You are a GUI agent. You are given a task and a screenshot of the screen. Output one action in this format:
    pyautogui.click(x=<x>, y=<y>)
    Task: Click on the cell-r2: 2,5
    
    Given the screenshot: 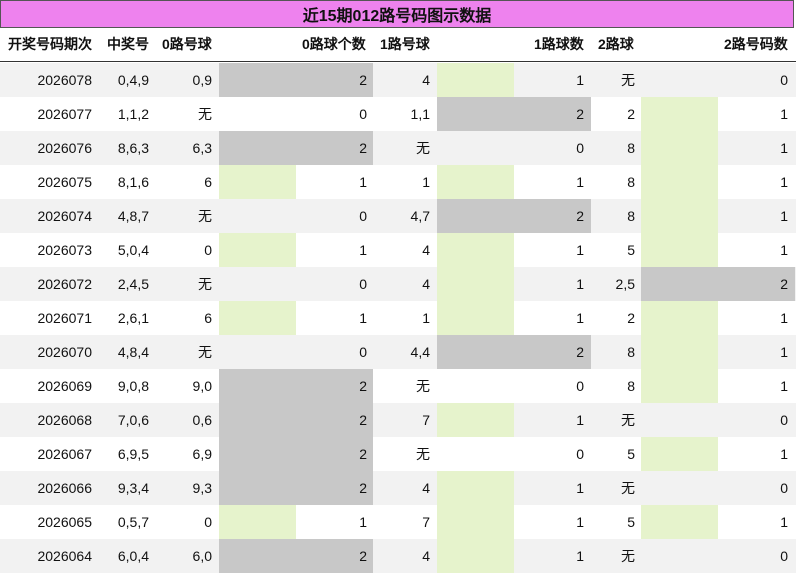 What is the action you would take?
    pyautogui.click(x=625, y=284)
    